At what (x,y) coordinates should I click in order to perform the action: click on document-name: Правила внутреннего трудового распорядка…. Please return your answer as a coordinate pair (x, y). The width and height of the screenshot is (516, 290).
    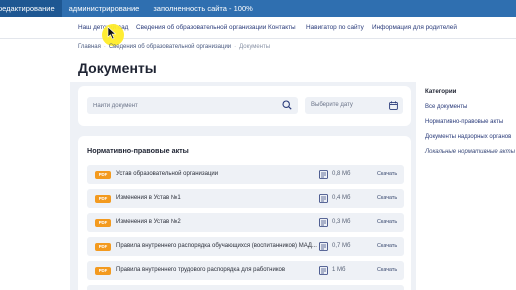
    Looking at the image, I should click on (223, 270).